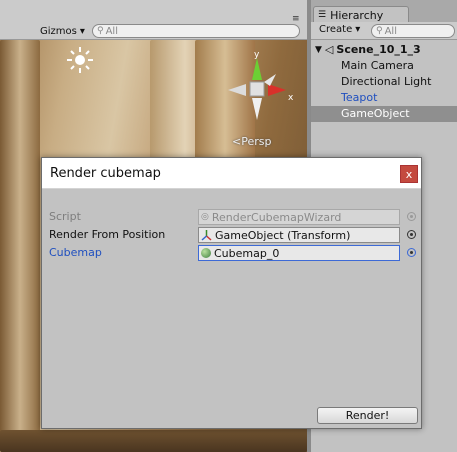 The height and width of the screenshot is (452, 457). Describe the element at coordinates (299, 253) in the screenshot. I see `cubemap-field: Cubemap_0` at that location.